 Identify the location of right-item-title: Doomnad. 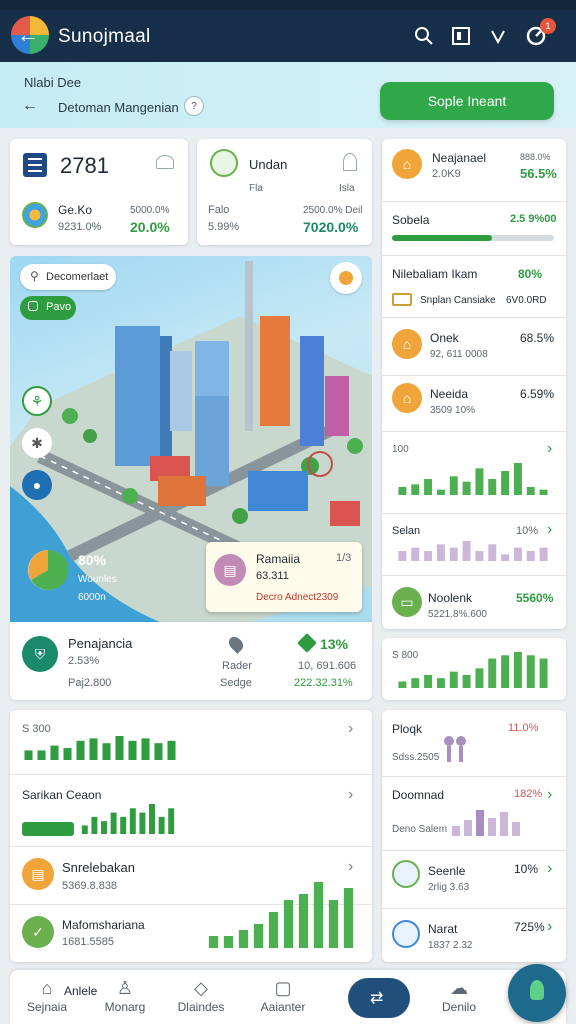
(418, 795).